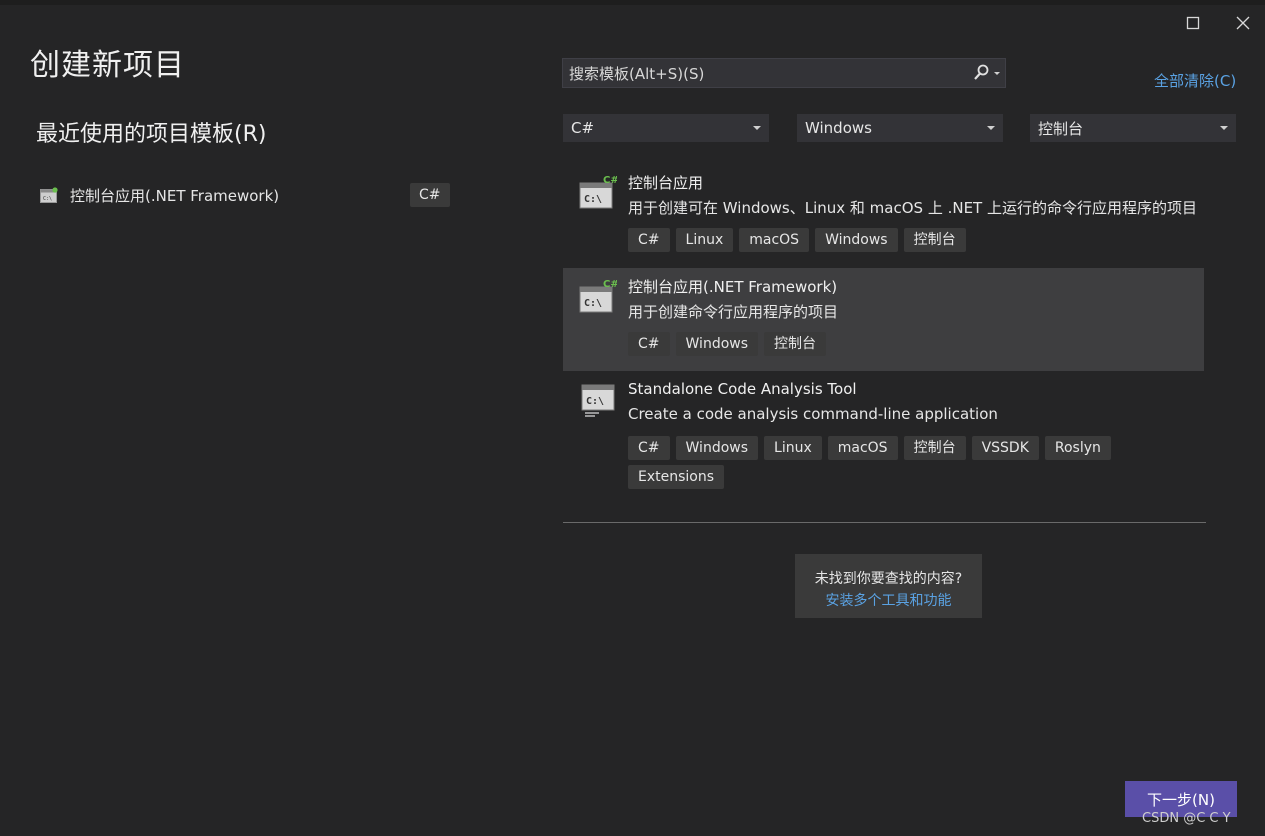  I want to click on page-title: 创建新项目, so click(107, 65).